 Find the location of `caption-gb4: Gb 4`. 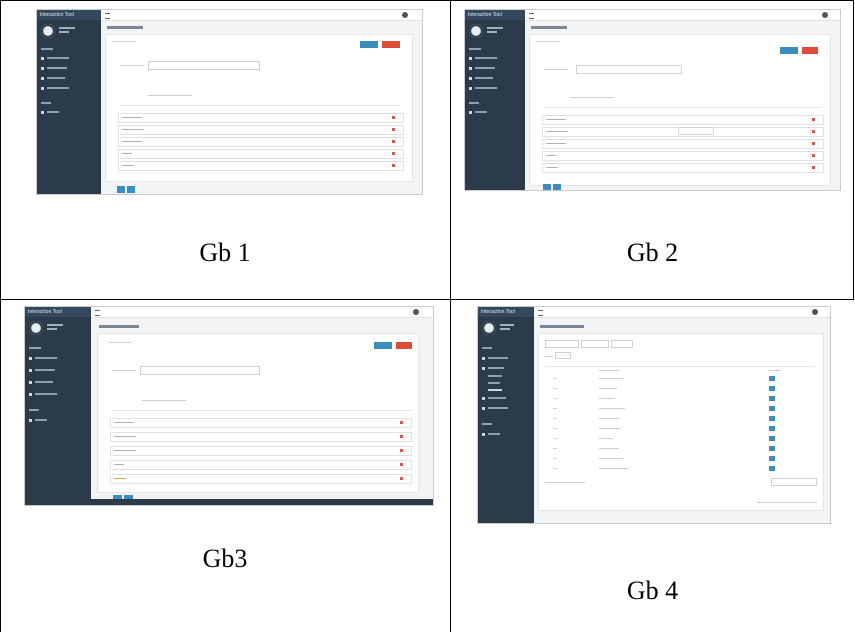

caption-gb4: Gb 4 is located at coordinates (652, 590).